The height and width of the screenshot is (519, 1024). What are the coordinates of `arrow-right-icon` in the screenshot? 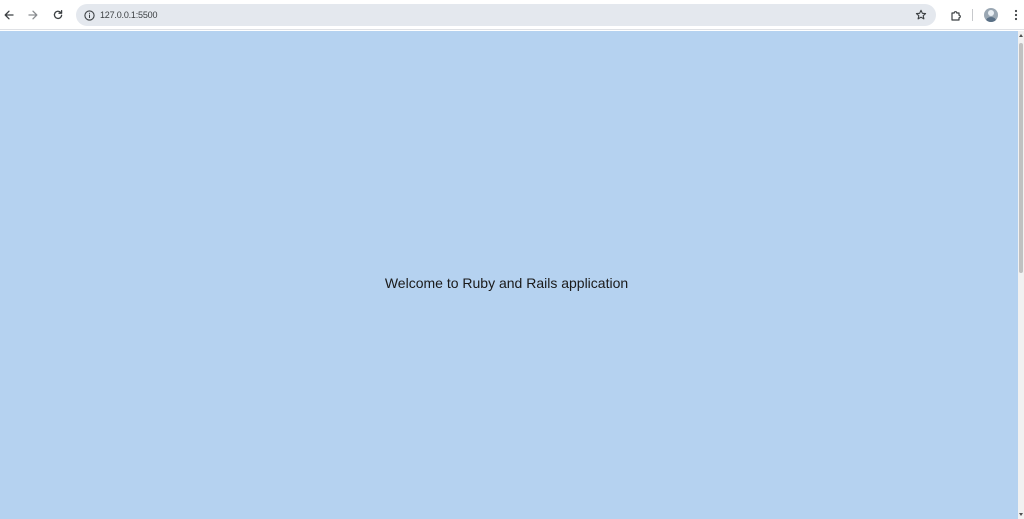 It's located at (33, 15).